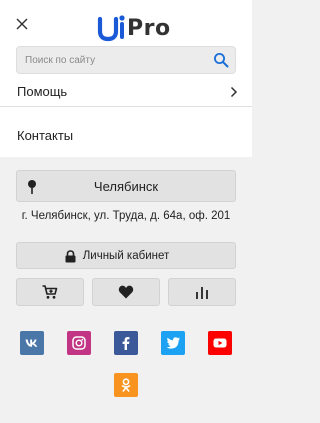  What do you see at coordinates (22, 24) in the screenshot?
I see `close-icon` at bounding box center [22, 24].